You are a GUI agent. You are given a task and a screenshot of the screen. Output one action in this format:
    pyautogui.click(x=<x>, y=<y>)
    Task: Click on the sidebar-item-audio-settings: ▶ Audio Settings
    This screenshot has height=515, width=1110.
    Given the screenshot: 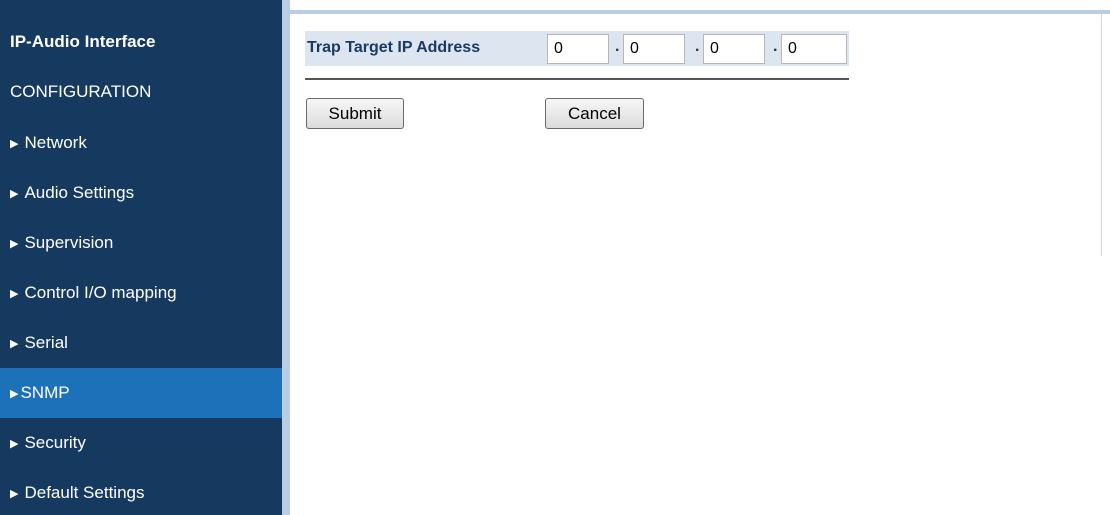 What is the action you would take?
    pyautogui.click(x=141, y=193)
    